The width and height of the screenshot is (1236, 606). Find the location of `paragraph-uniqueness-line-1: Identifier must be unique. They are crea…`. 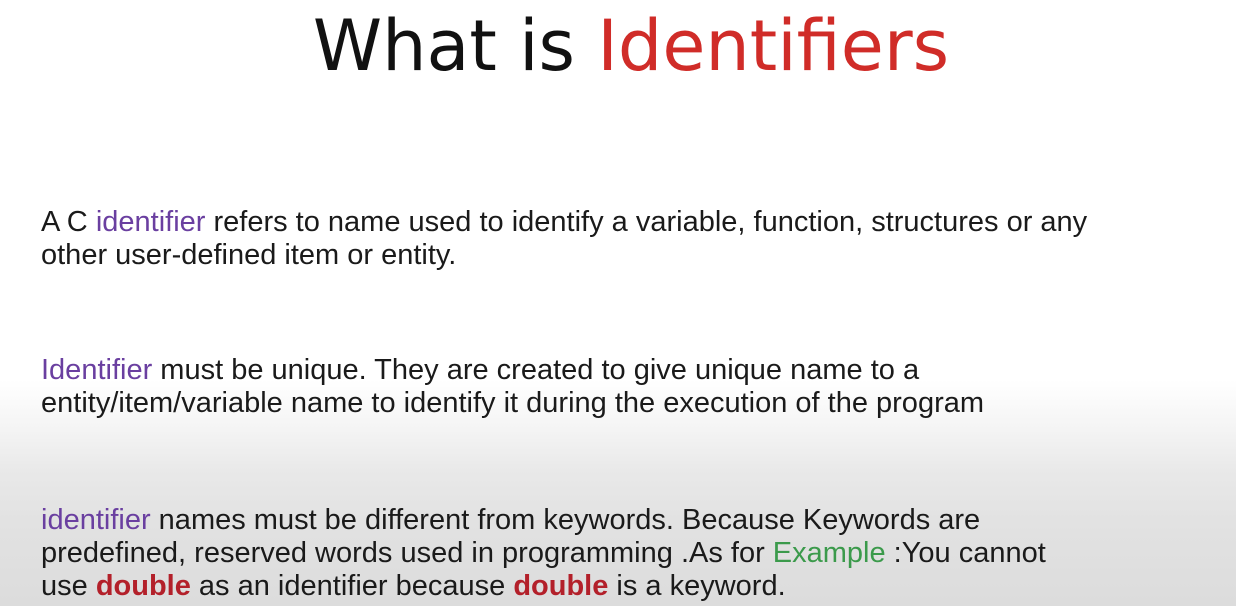

paragraph-uniqueness-line-1: Identifier must be unique. They are crea… is located at coordinates (512, 370).